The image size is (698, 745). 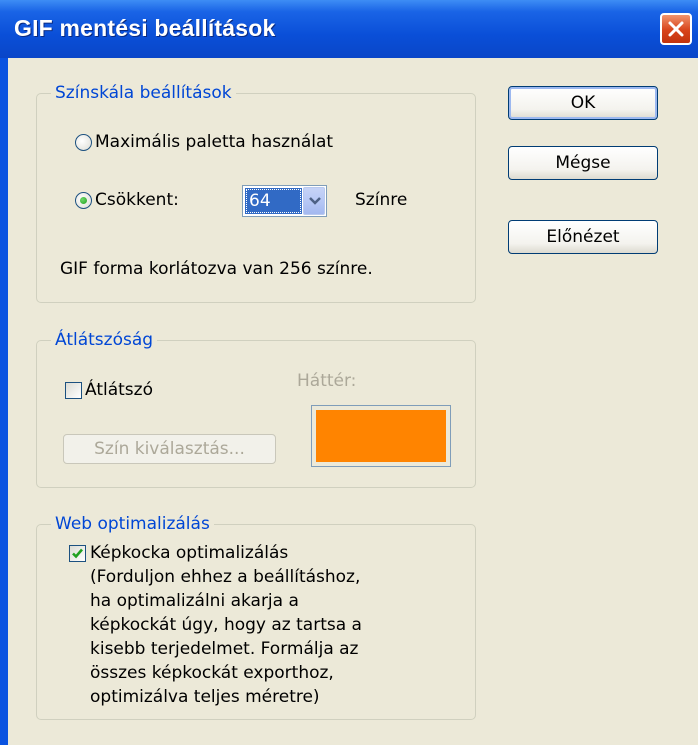 What do you see at coordinates (194, 601) in the screenshot?
I see `description-line: ha optimalizálni akarja a` at bounding box center [194, 601].